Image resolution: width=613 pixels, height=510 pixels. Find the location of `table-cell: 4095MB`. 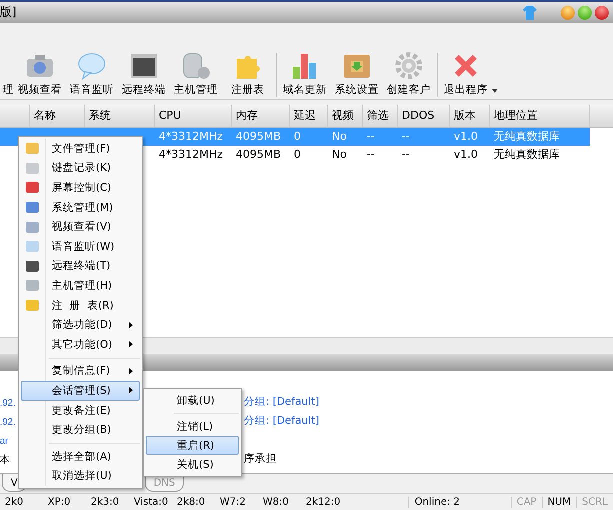

table-cell: 4095MB is located at coordinates (261, 155).